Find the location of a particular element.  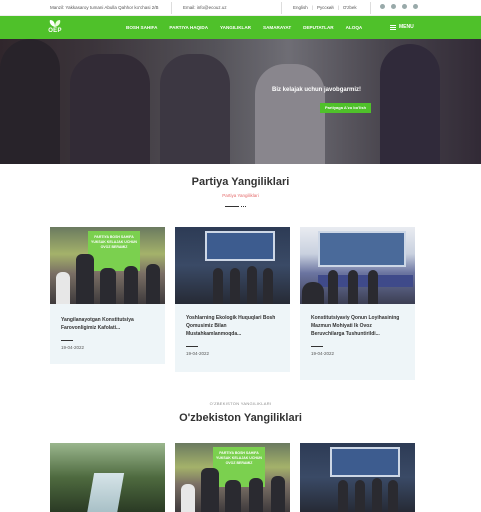

lang-english: English is located at coordinates (300, 7).